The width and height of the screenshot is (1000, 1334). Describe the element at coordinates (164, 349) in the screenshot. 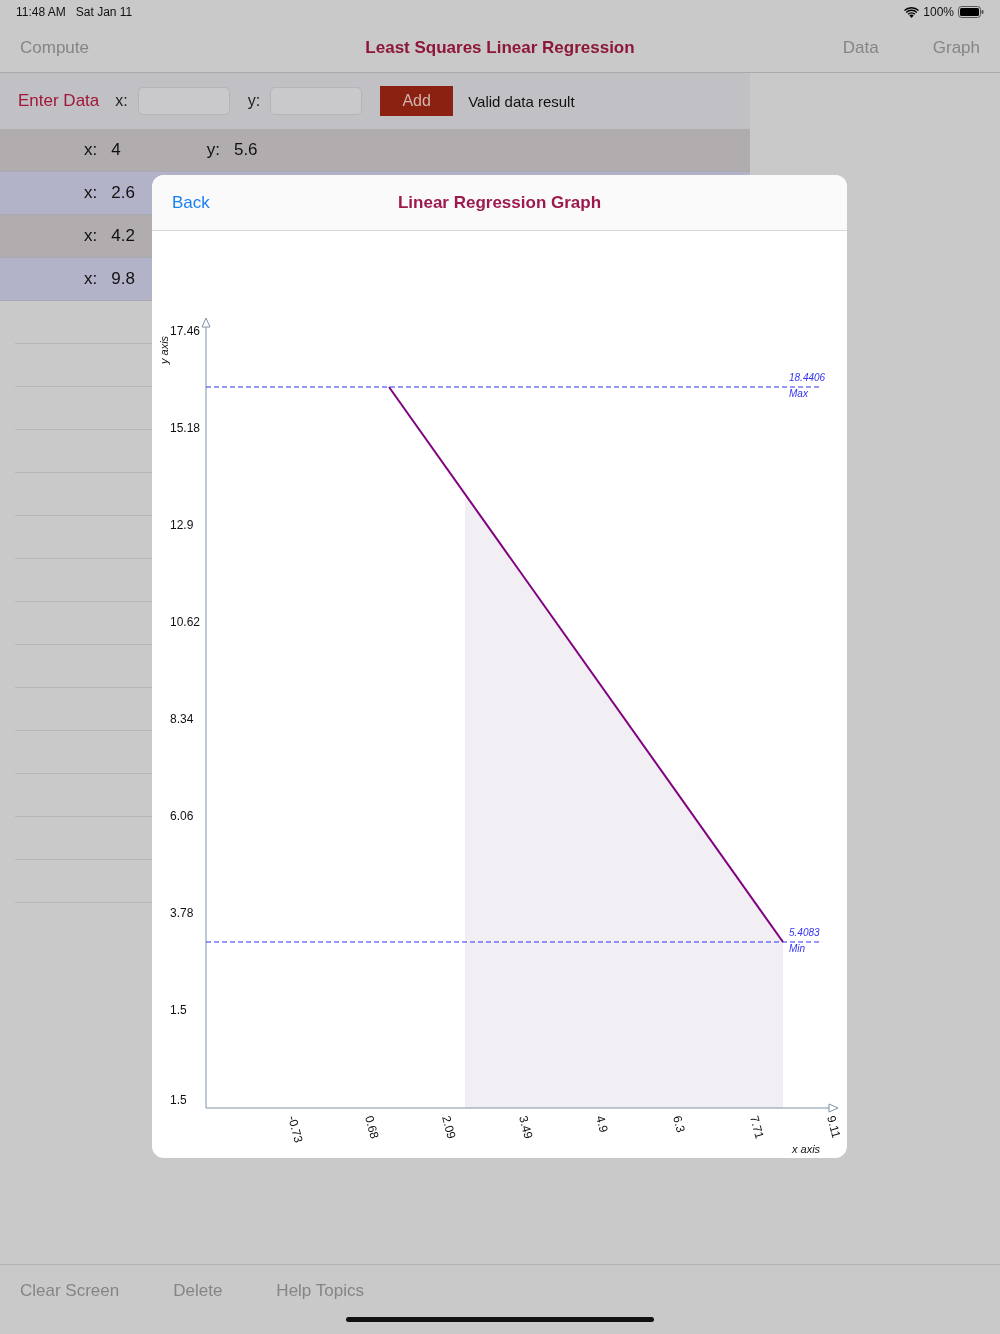

I see `y-axis-title: y axis` at that location.